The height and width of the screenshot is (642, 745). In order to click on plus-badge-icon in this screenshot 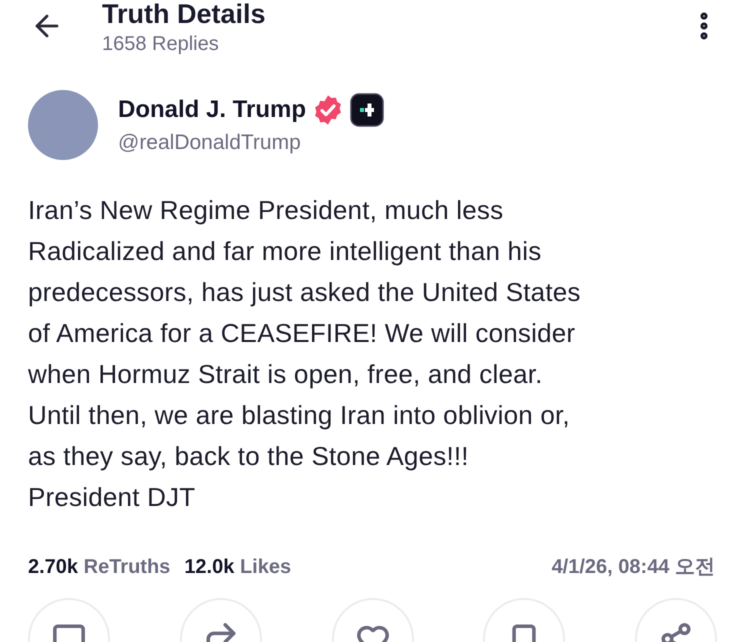, I will do `click(367, 110)`.